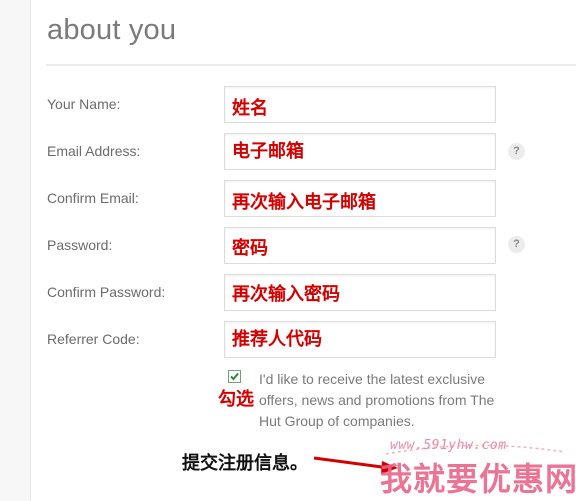 This screenshot has width=576, height=501. What do you see at coordinates (106, 292) in the screenshot?
I see `confirm-password-label: Confirm Password:` at bounding box center [106, 292].